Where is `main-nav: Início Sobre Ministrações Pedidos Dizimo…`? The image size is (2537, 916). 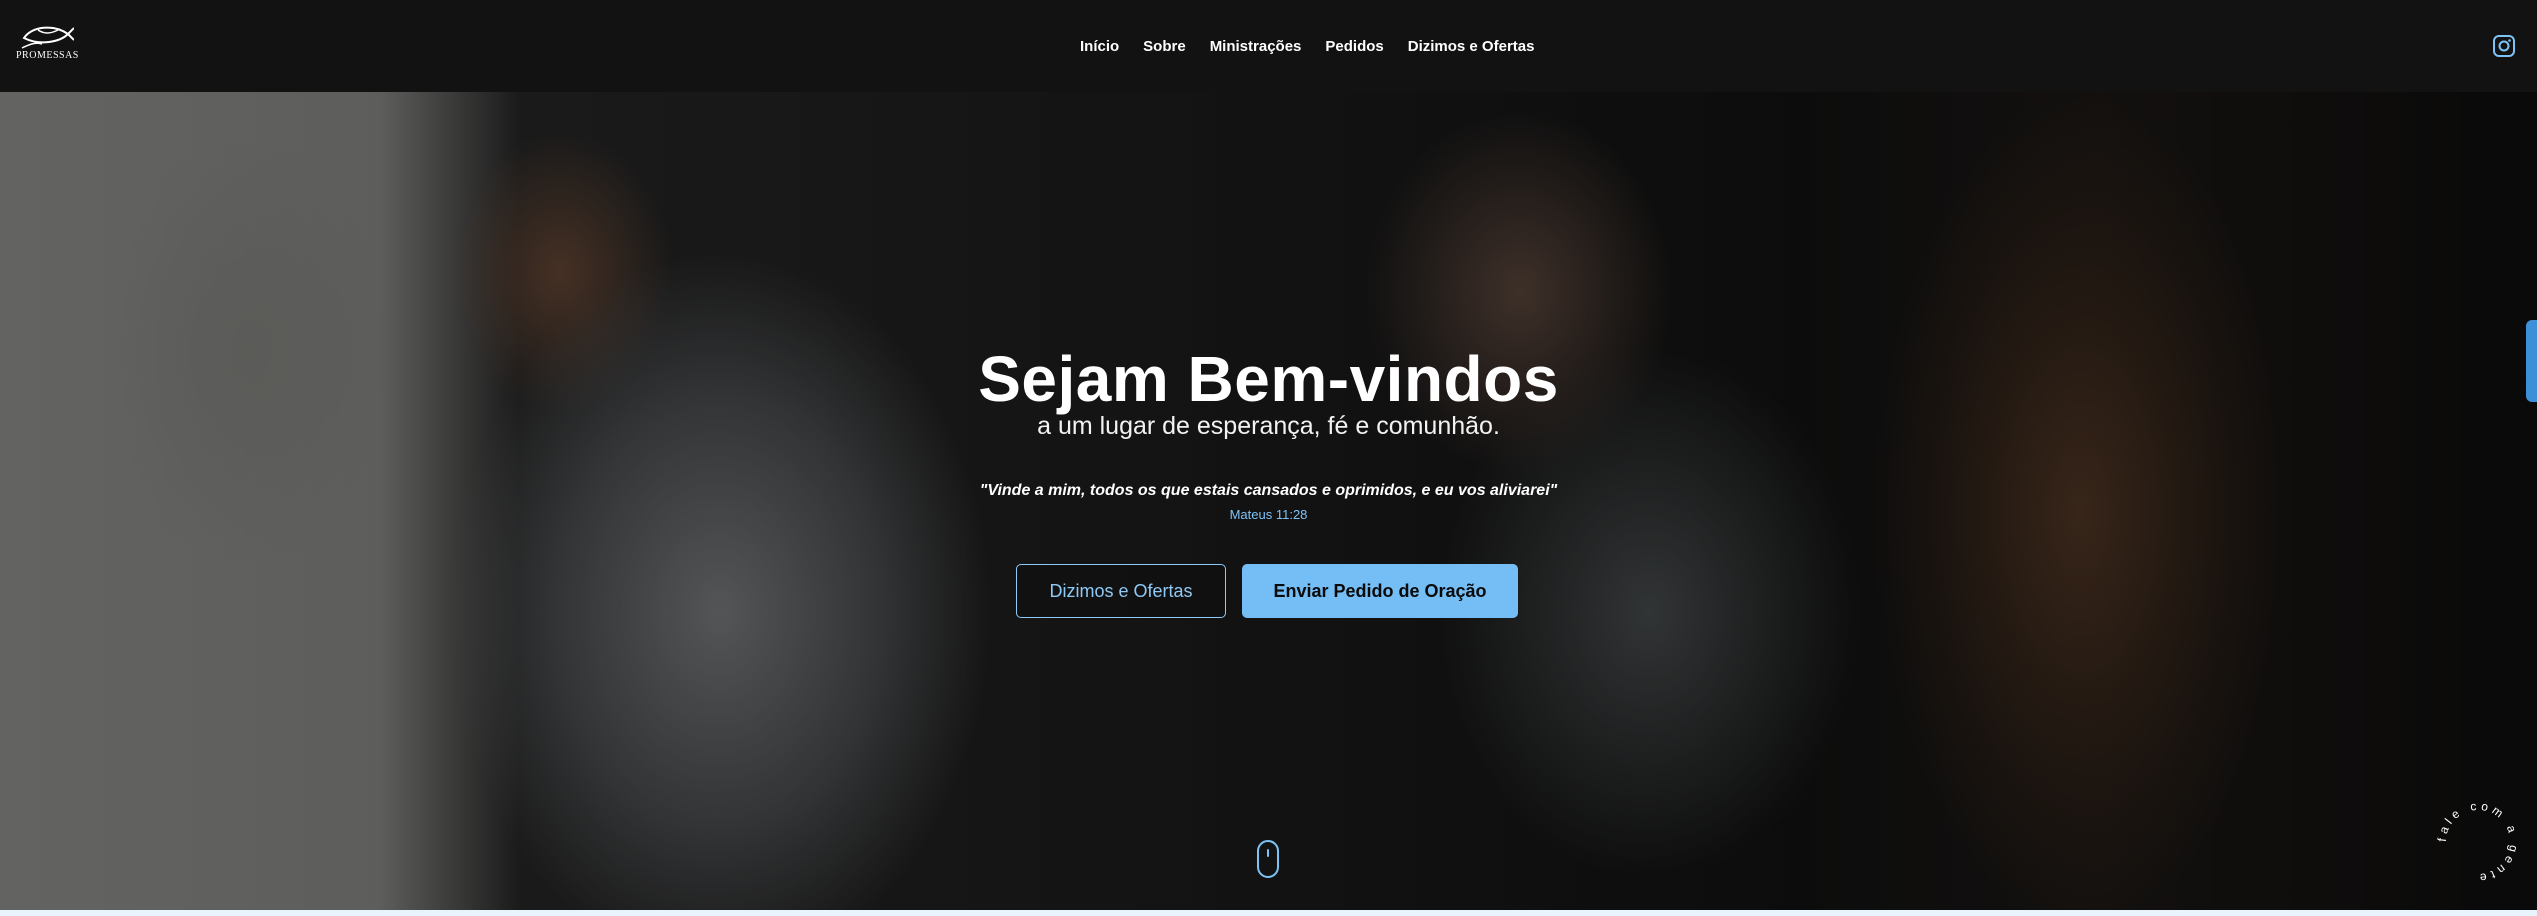 main-nav: Início Sobre Ministrações Pedidos Dizimo… is located at coordinates (1319, 46).